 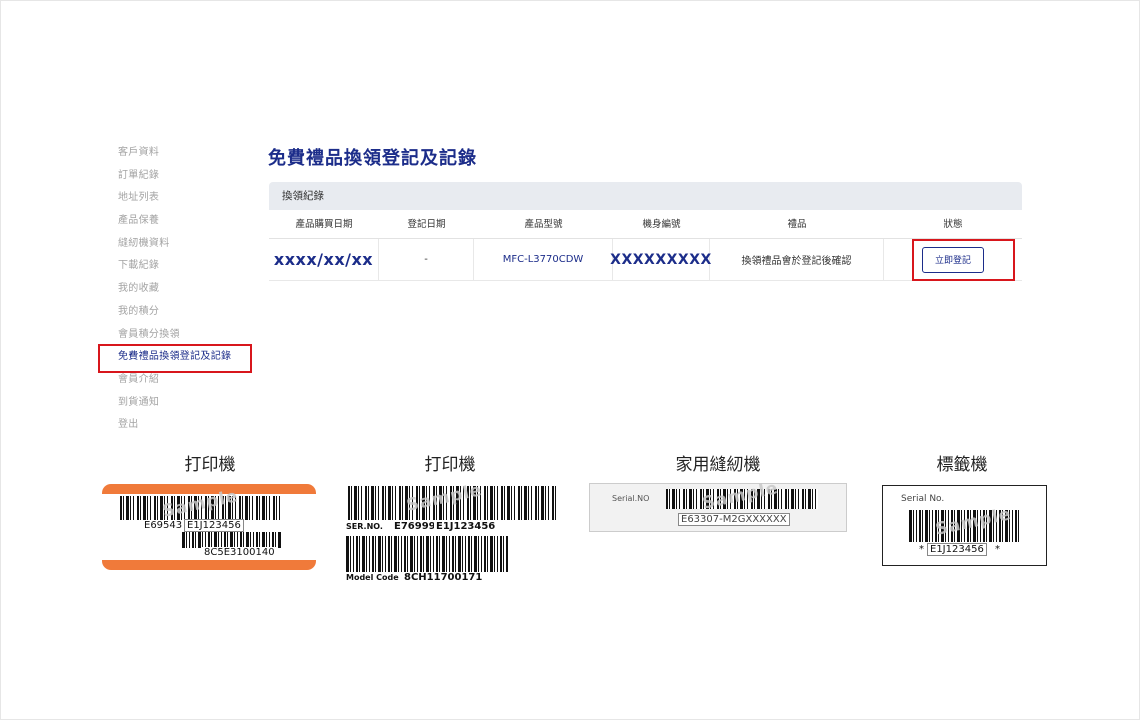 I want to click on model-code-label: Model Code, so click(x=372, y=577).